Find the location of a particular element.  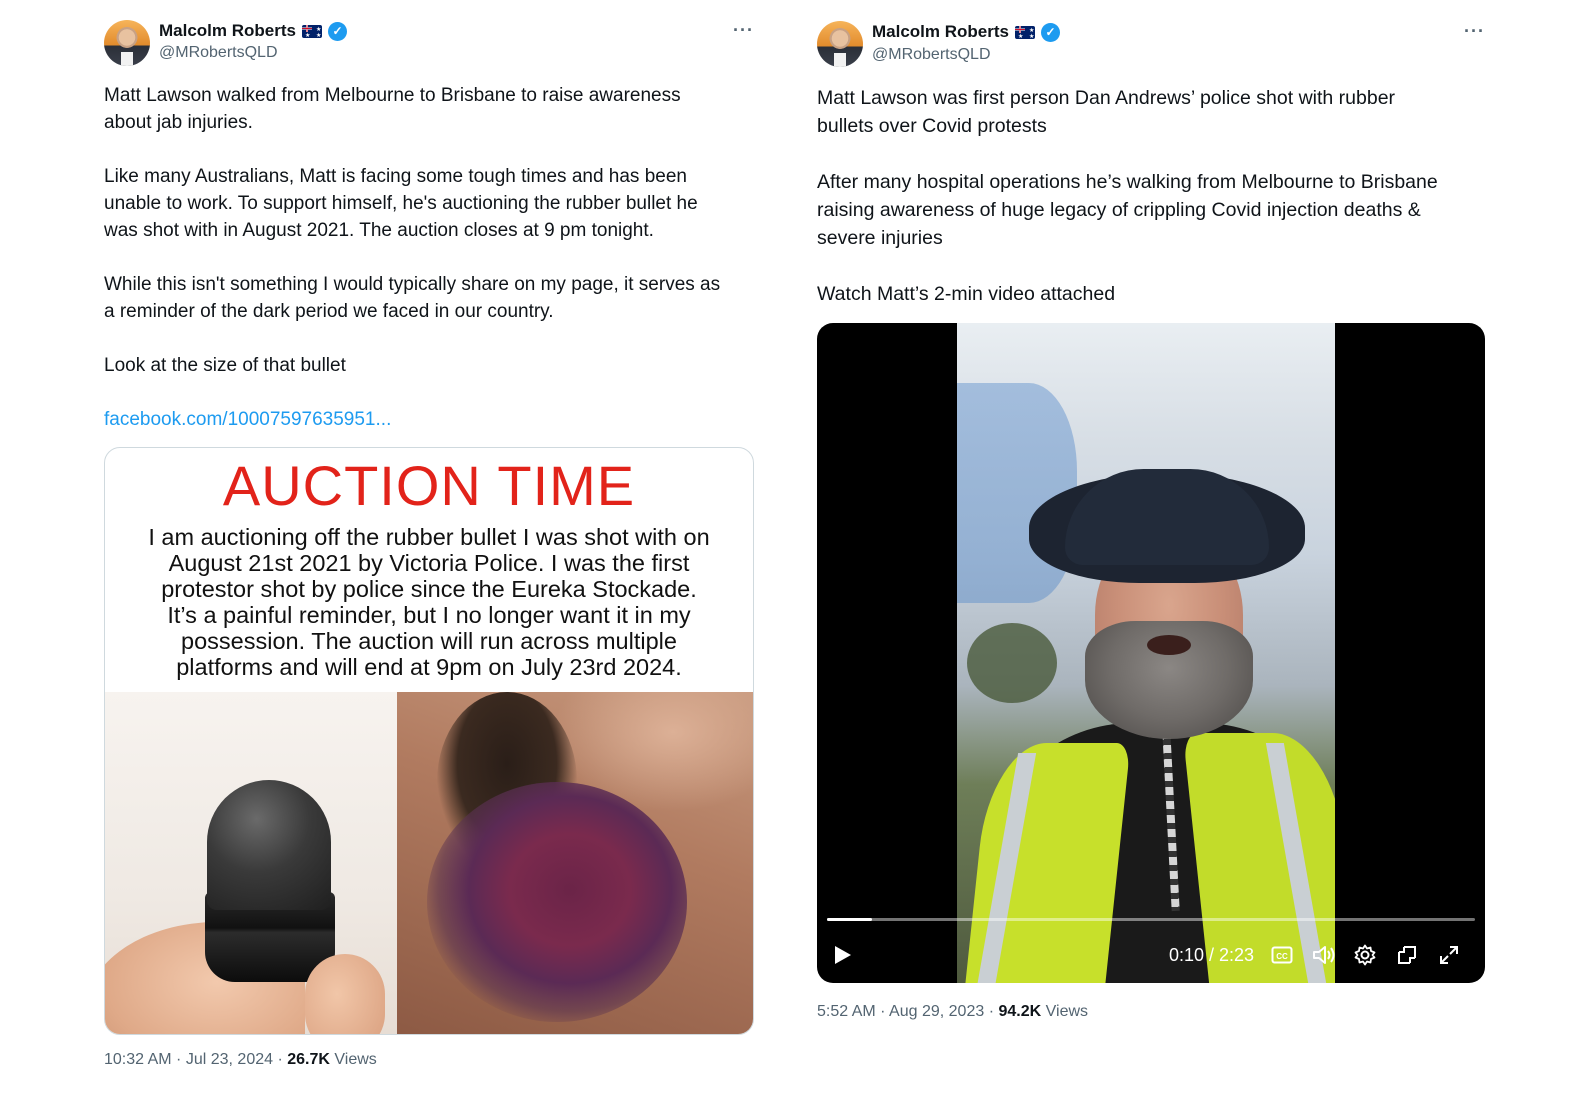

tweet-date: Aug 29, 2023 is located at coordinates (936, 1011).